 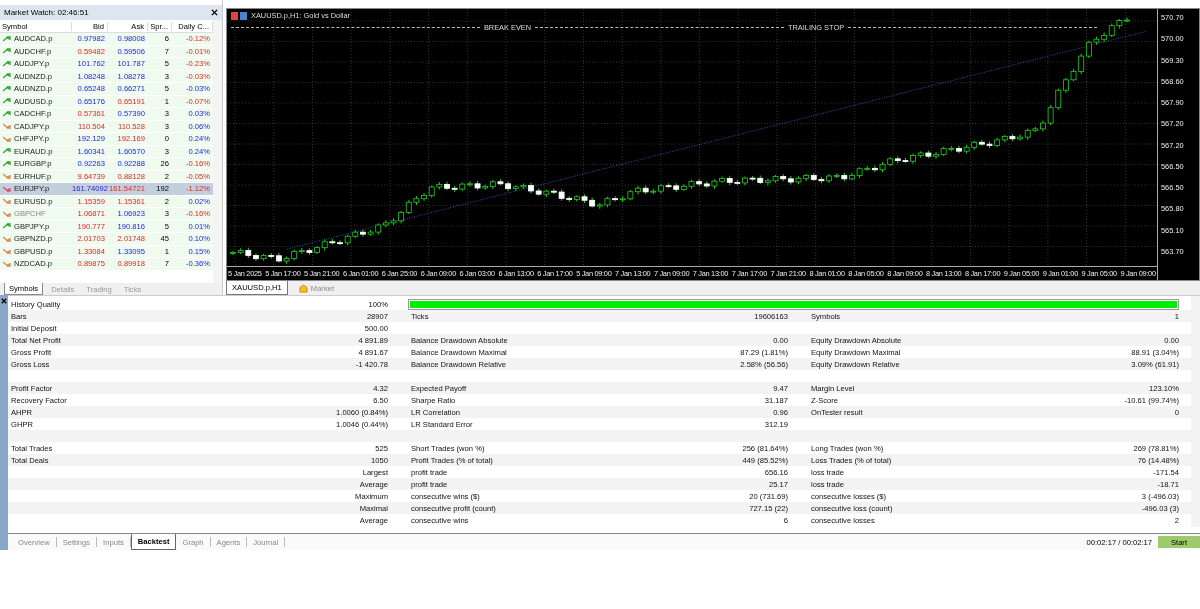 What do you see at coordinates (46, 12) in the screenshot?
I see `panel-title: Market Watch: 02:46:51` at bounding box center [46, 12].